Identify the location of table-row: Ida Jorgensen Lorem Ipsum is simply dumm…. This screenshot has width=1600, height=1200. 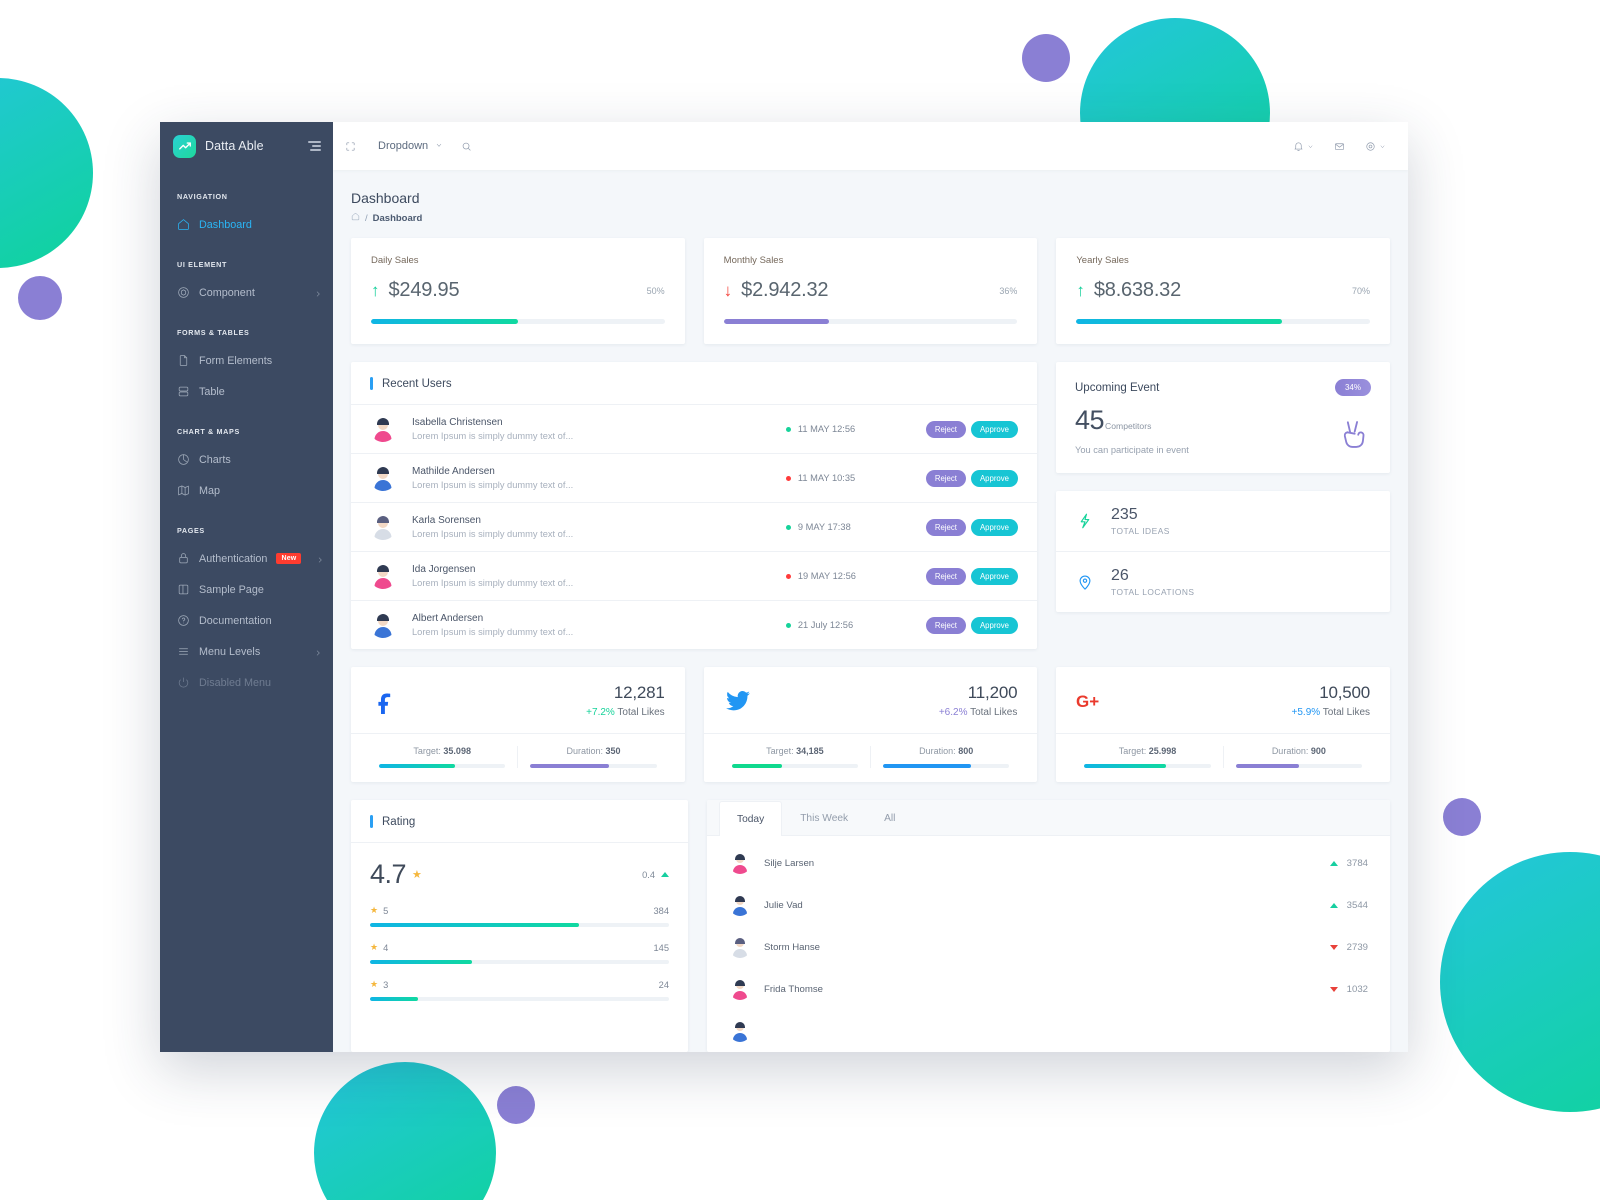
(694, 576).